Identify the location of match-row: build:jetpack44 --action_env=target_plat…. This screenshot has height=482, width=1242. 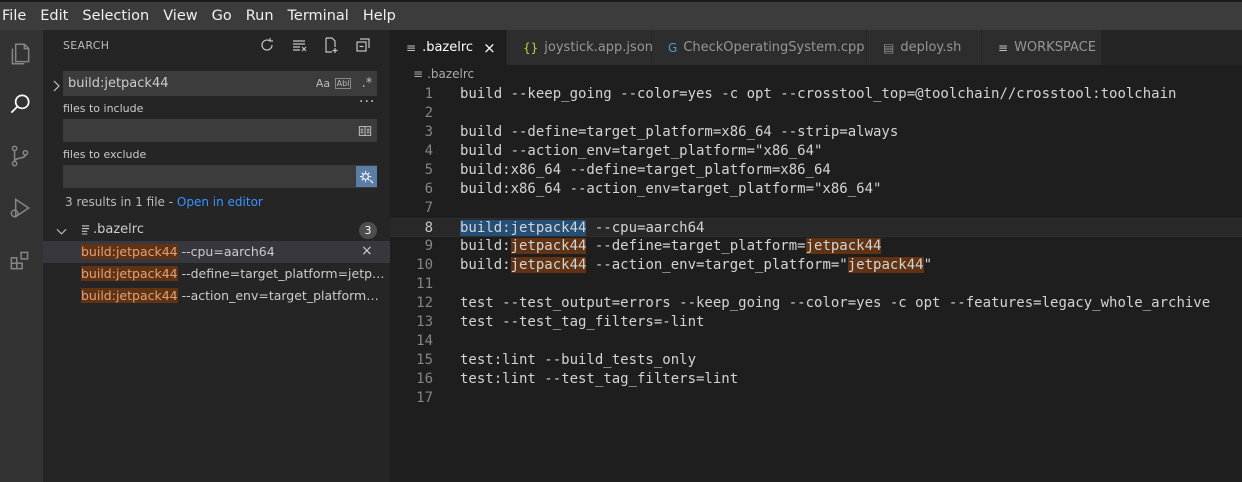
(216, 296).